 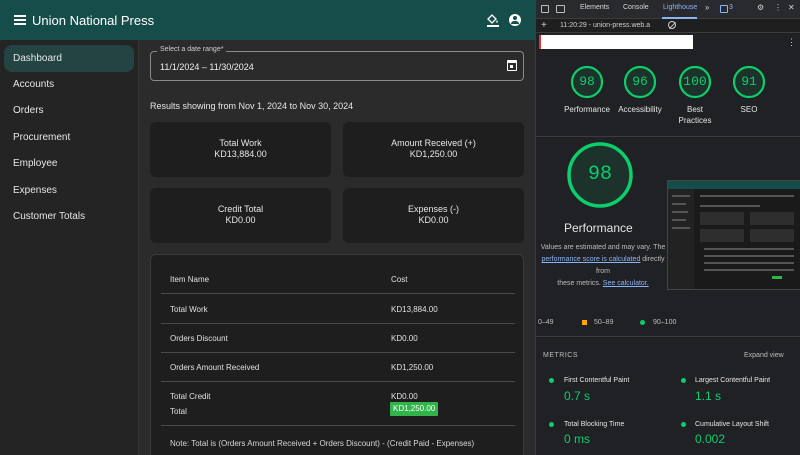 I want to click on issues-icon, so click(x=724, y=9).